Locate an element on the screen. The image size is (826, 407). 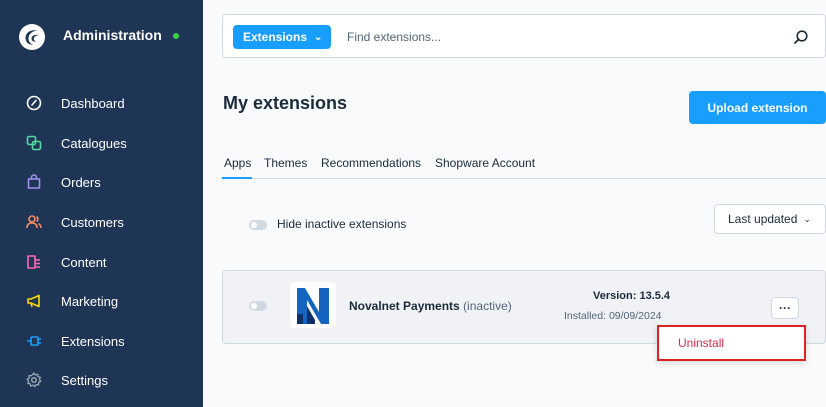
sidebar-item-customers: Customers is located at coordinates (101, 222).